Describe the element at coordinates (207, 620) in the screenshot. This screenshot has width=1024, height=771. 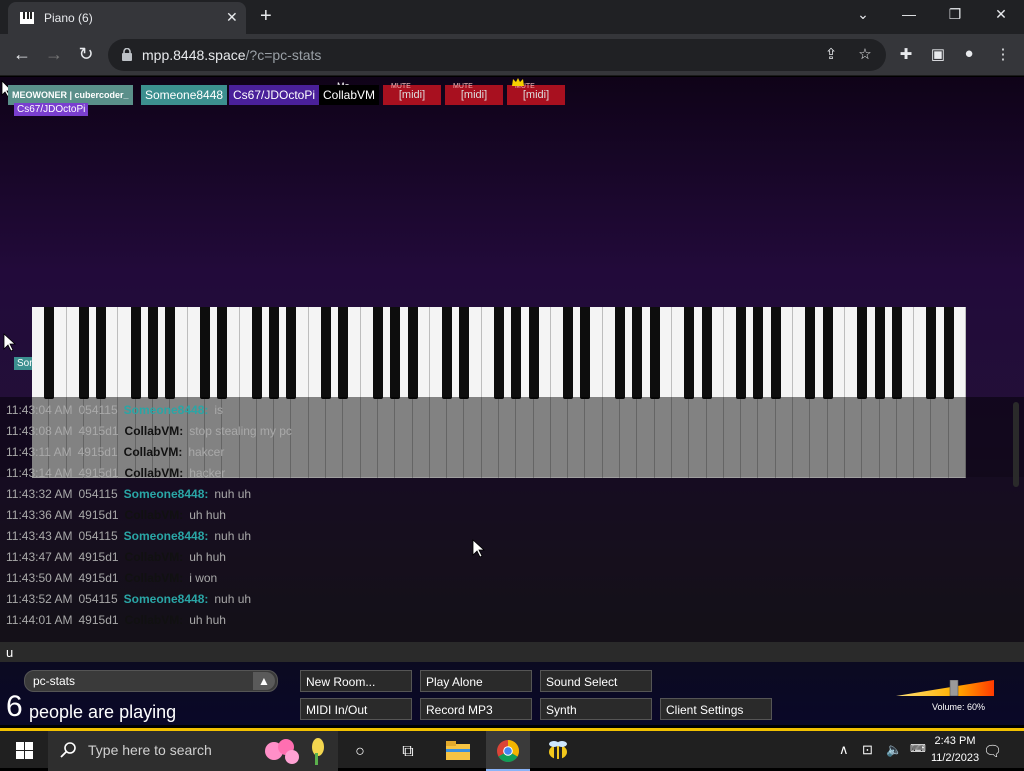
I see `chat-text: uh huh` at that location.